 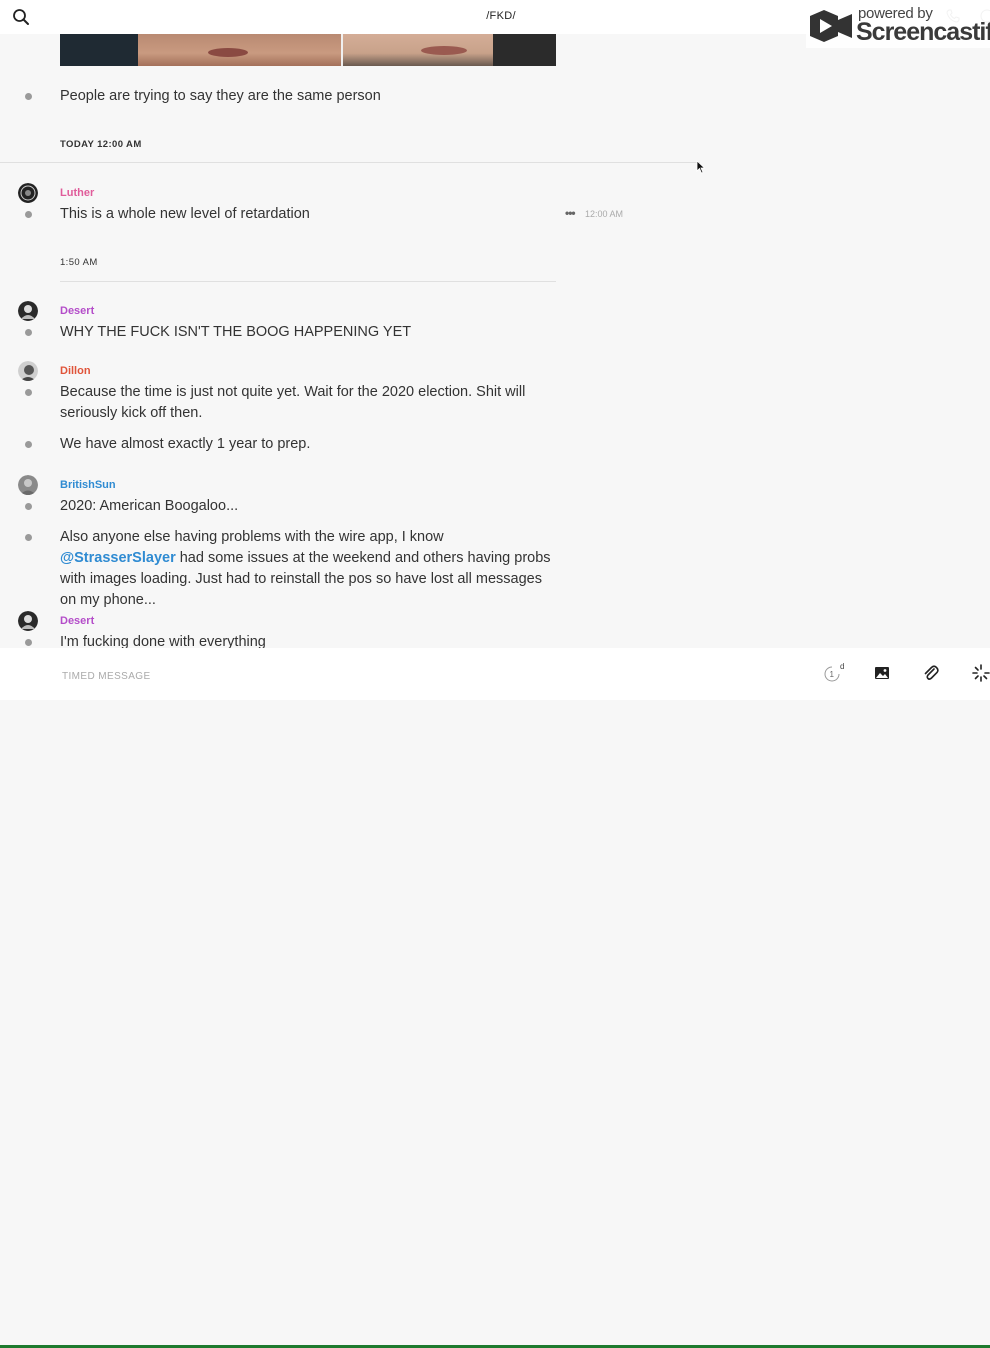 I want to click on message-options-button: •••, so click(x=570, y=213).